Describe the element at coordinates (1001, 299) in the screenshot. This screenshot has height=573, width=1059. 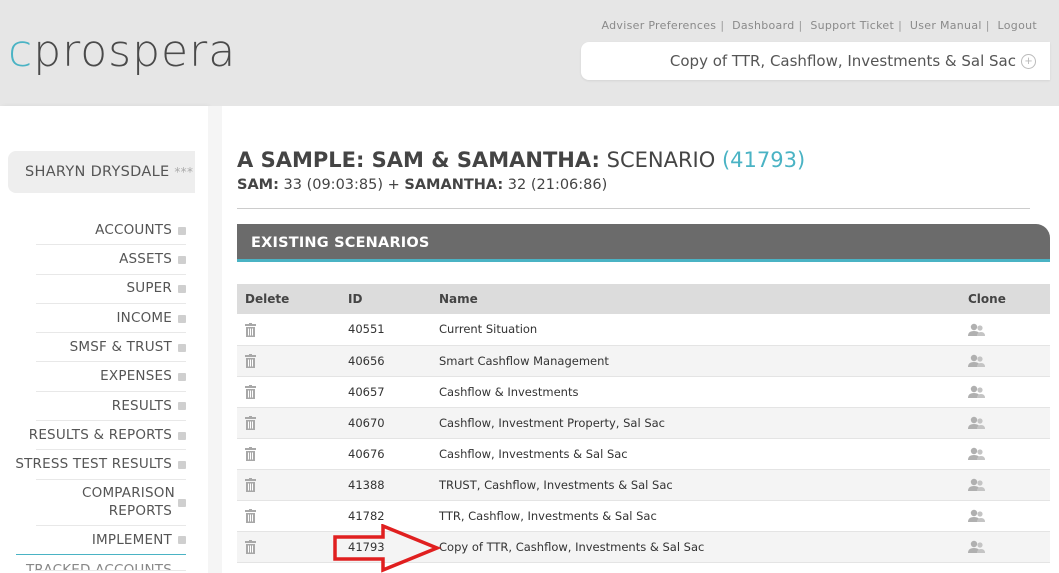
I see `col-clone-header: Clone` at that location.